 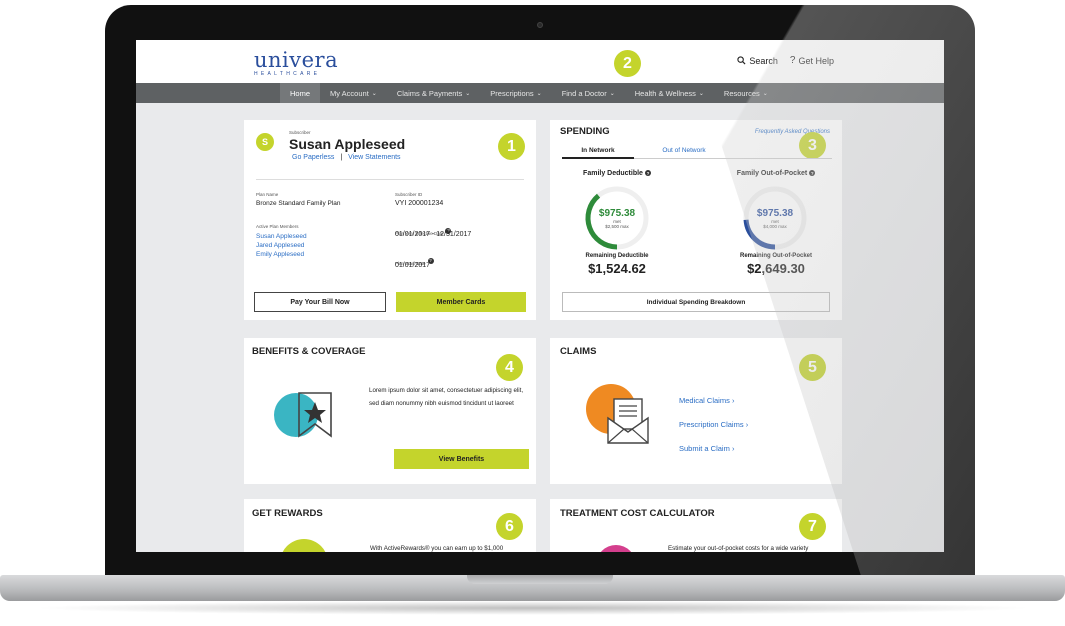 What do you see at coordinates (617, 256) in the screenshot?
I see `remaining-deductible-label: Remaining Deductible` at bounding box center [617, 256].